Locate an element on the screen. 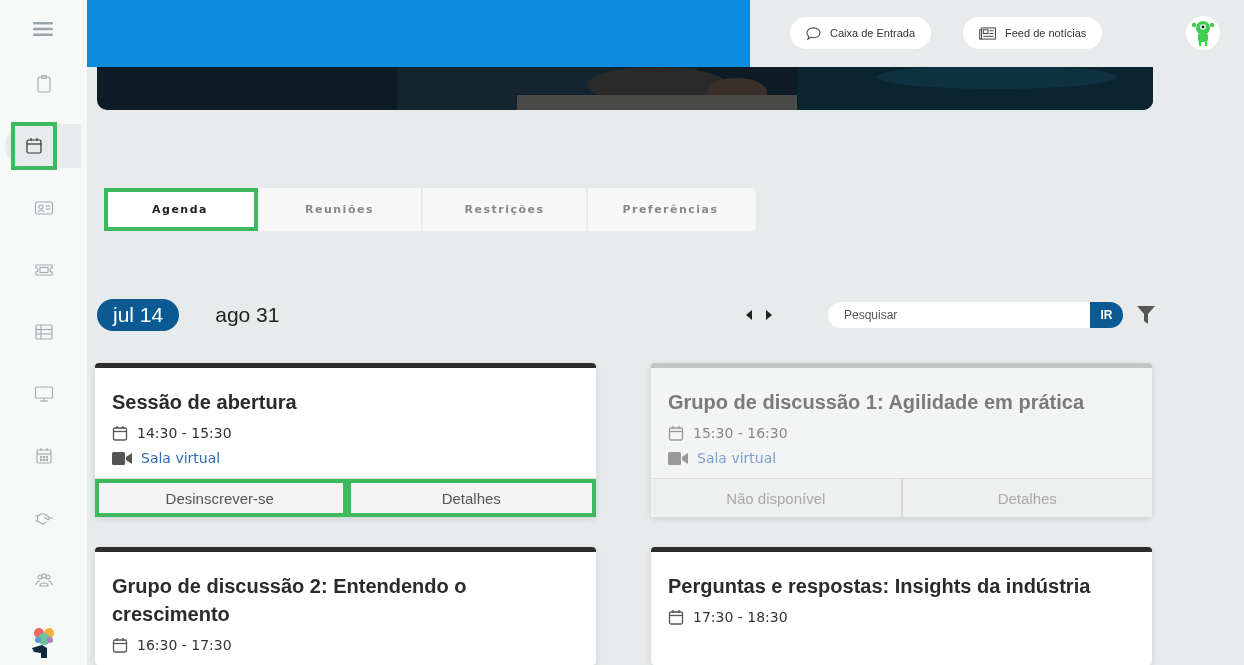 The image size is (1244, 665). room-link: Sala virtual is located at coordinates (181, 458).